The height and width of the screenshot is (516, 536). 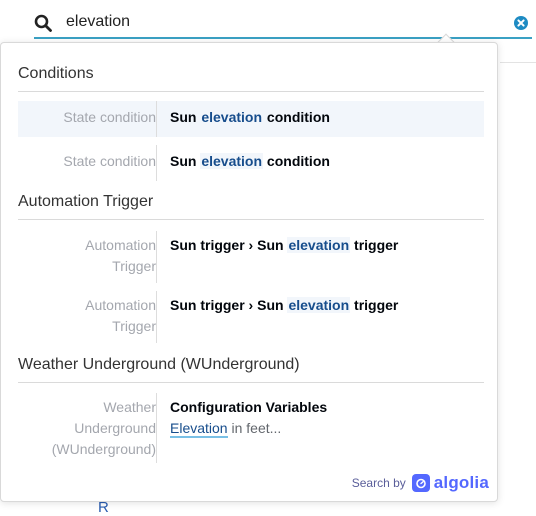 I want to click on result-category-line: Underground, so click(x=115, y=428).